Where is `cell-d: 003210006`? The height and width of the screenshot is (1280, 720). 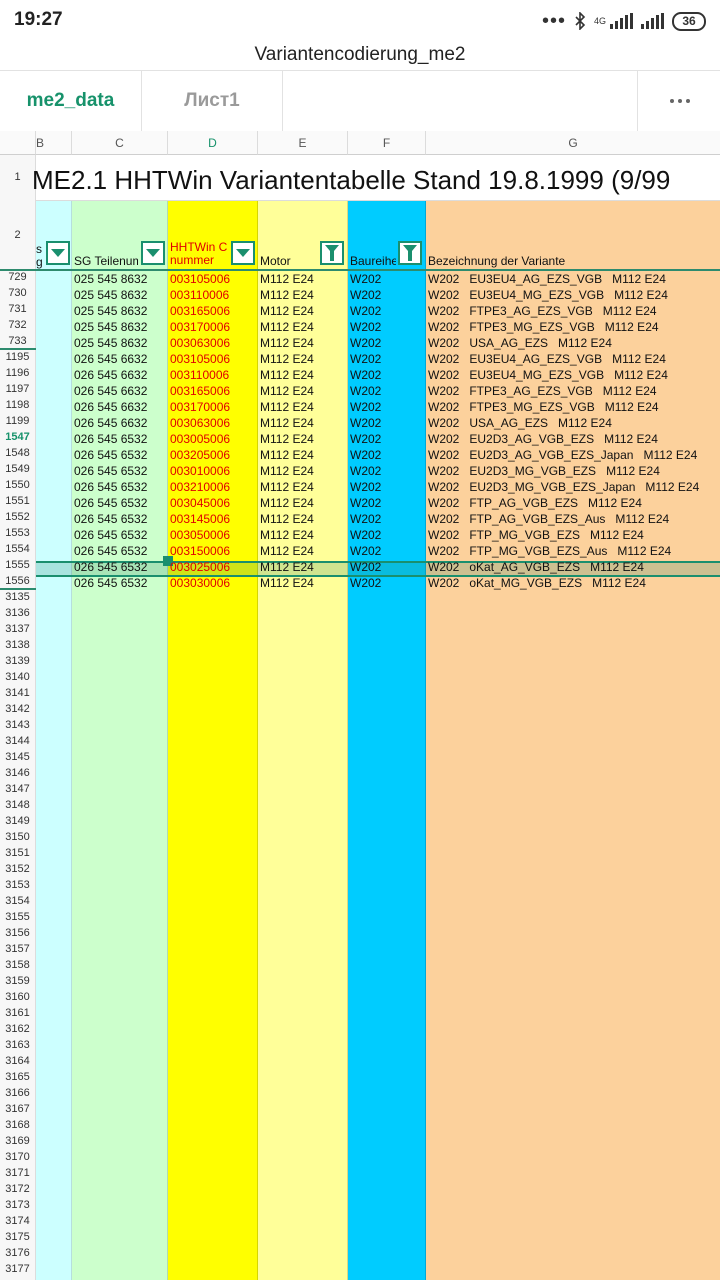
cell-d: 003210006 is located at coordinates (213, 487).